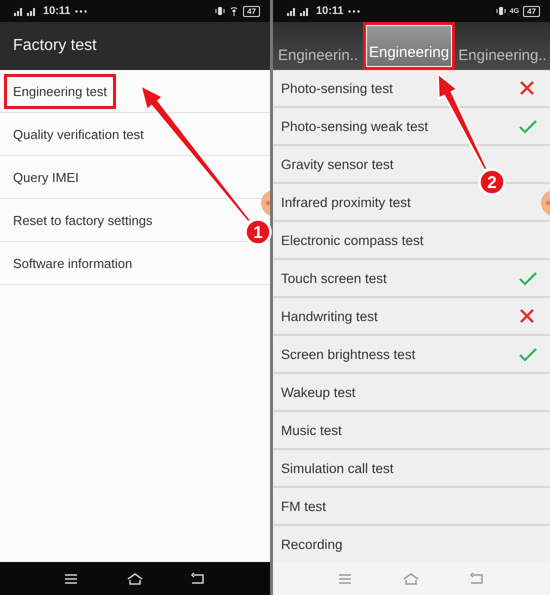 Image resolution: width=550 pixels, height=595 pixels. What do you see at coordinates (492, 182) in the screenshot?
I see `step-badge: 2` at bounding box center [492, 182].